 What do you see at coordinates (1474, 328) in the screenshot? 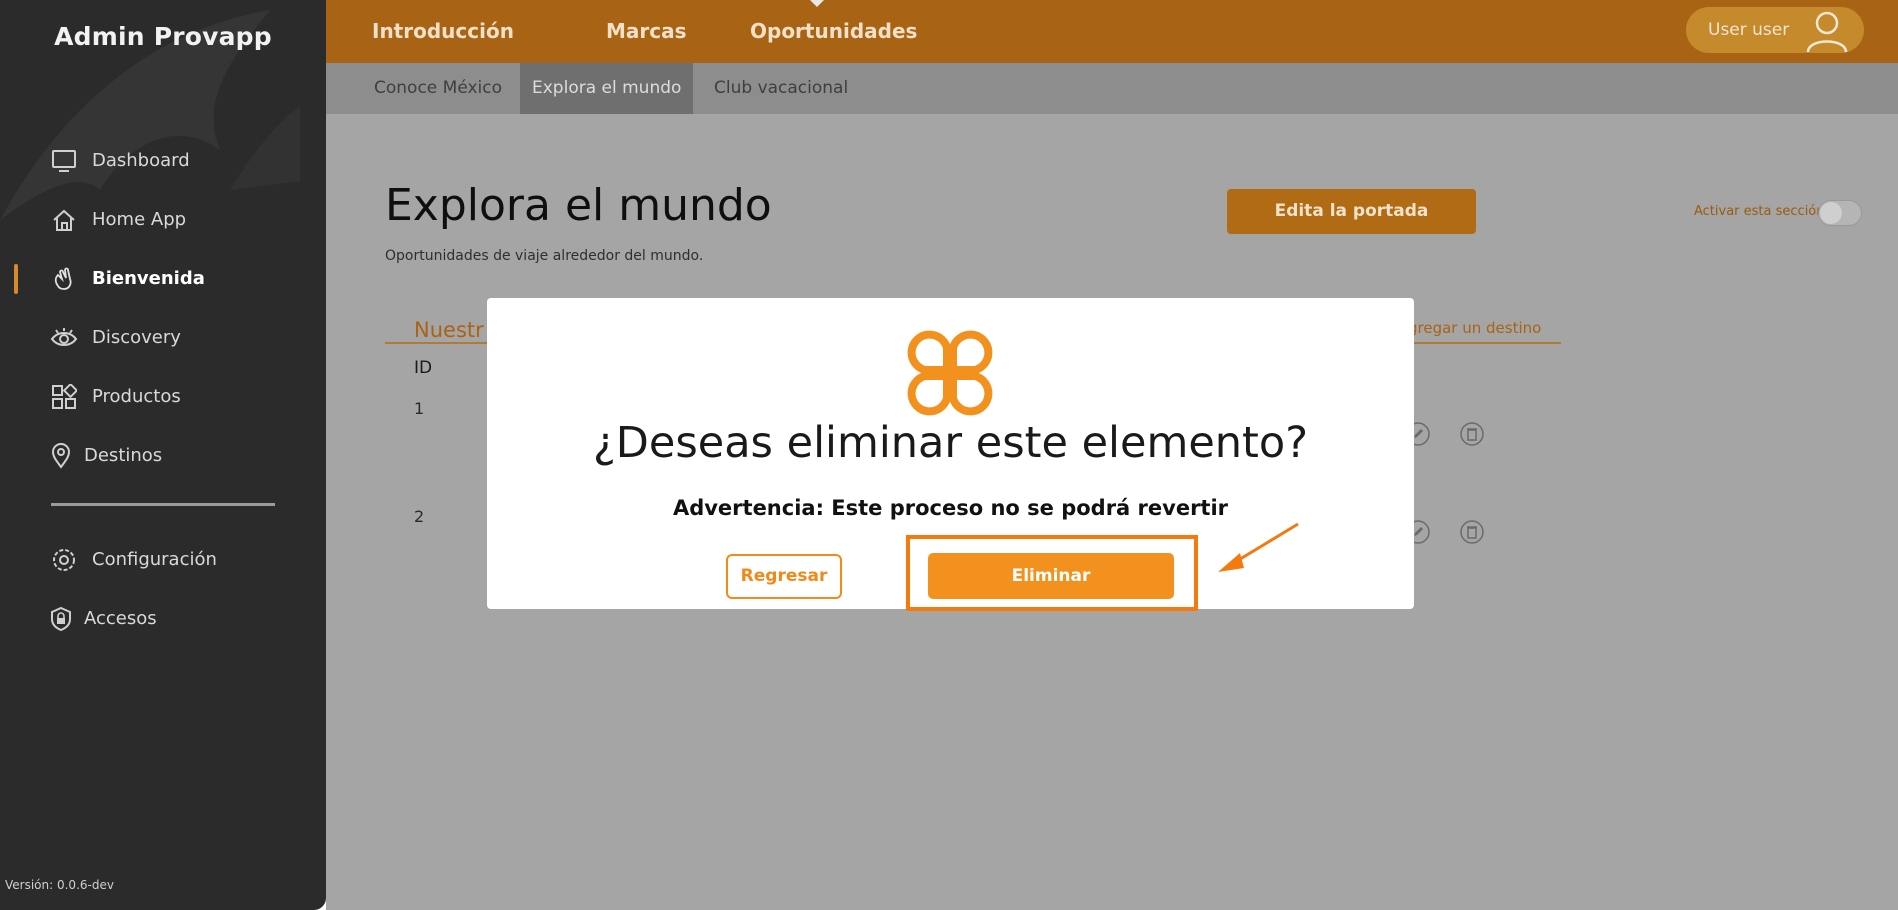
I see `add-destination-link: gregar un destino` at bounding box center [1474, 328].